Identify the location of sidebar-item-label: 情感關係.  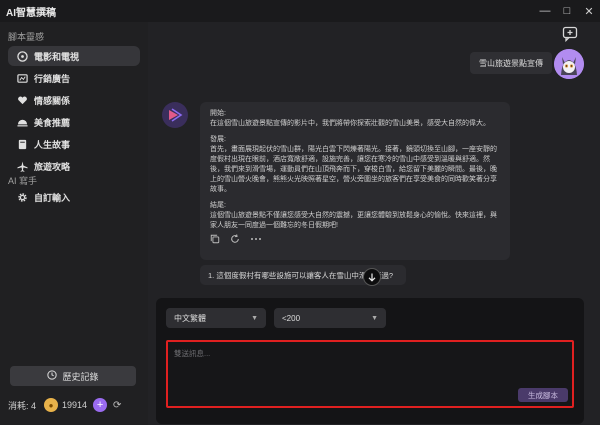
(52, 100).